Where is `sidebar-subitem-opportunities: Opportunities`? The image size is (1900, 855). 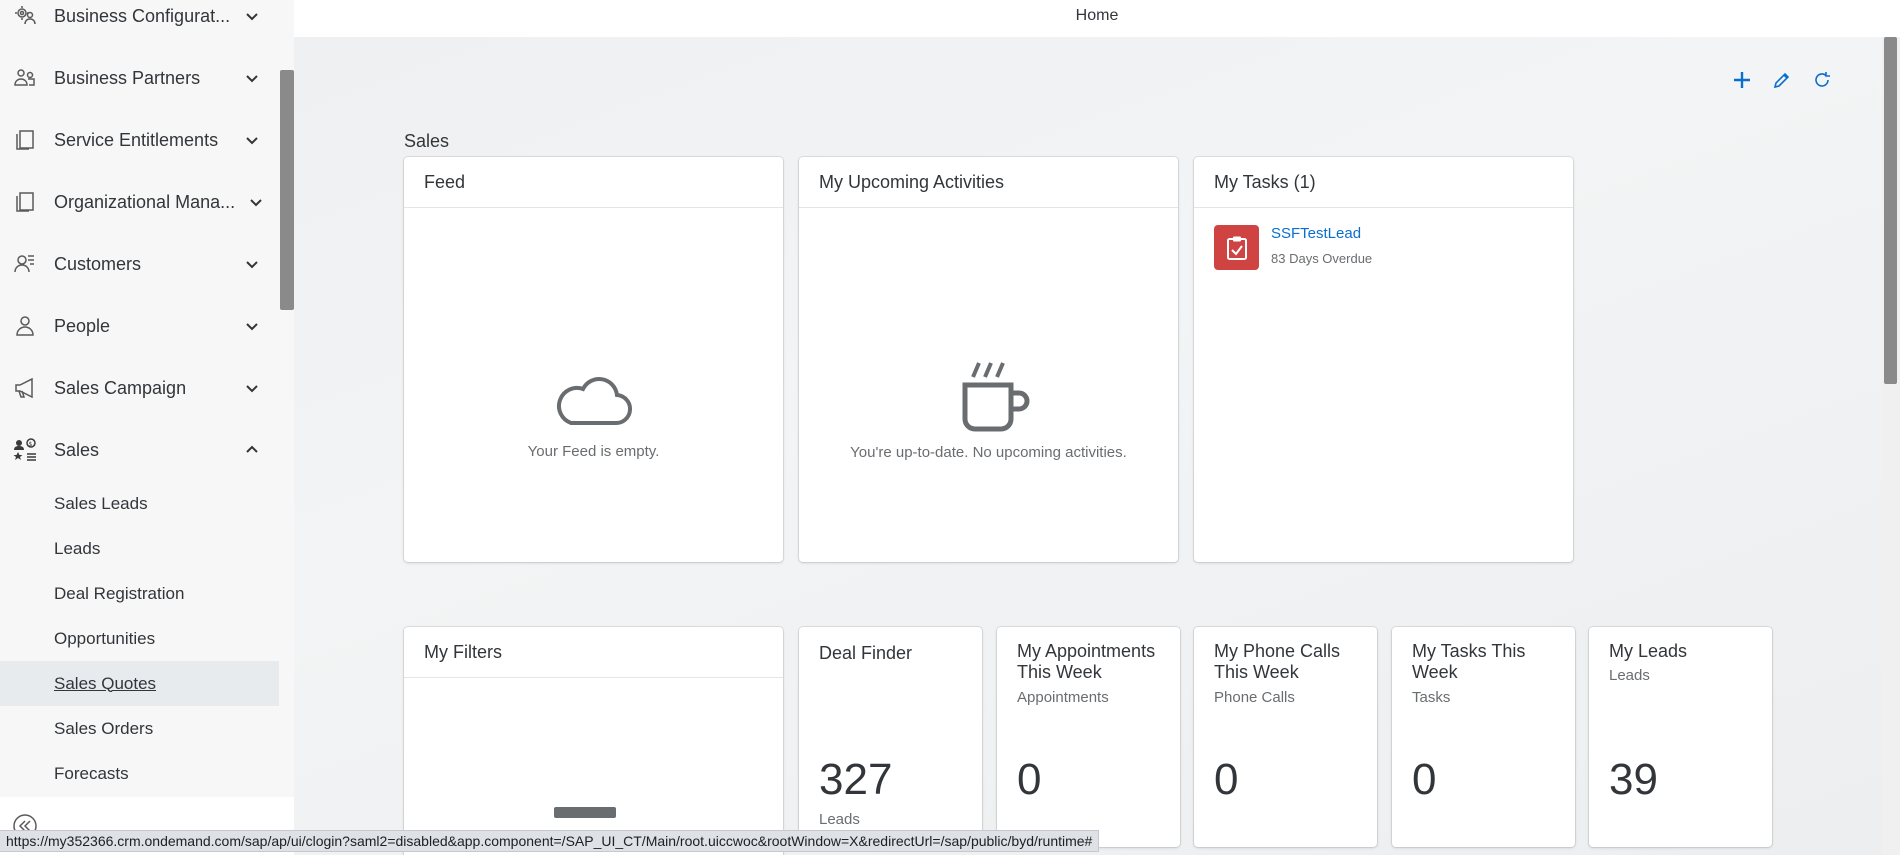
sidebar-subitem-opportunities: Opportunities is located at coordinates (139, 638).